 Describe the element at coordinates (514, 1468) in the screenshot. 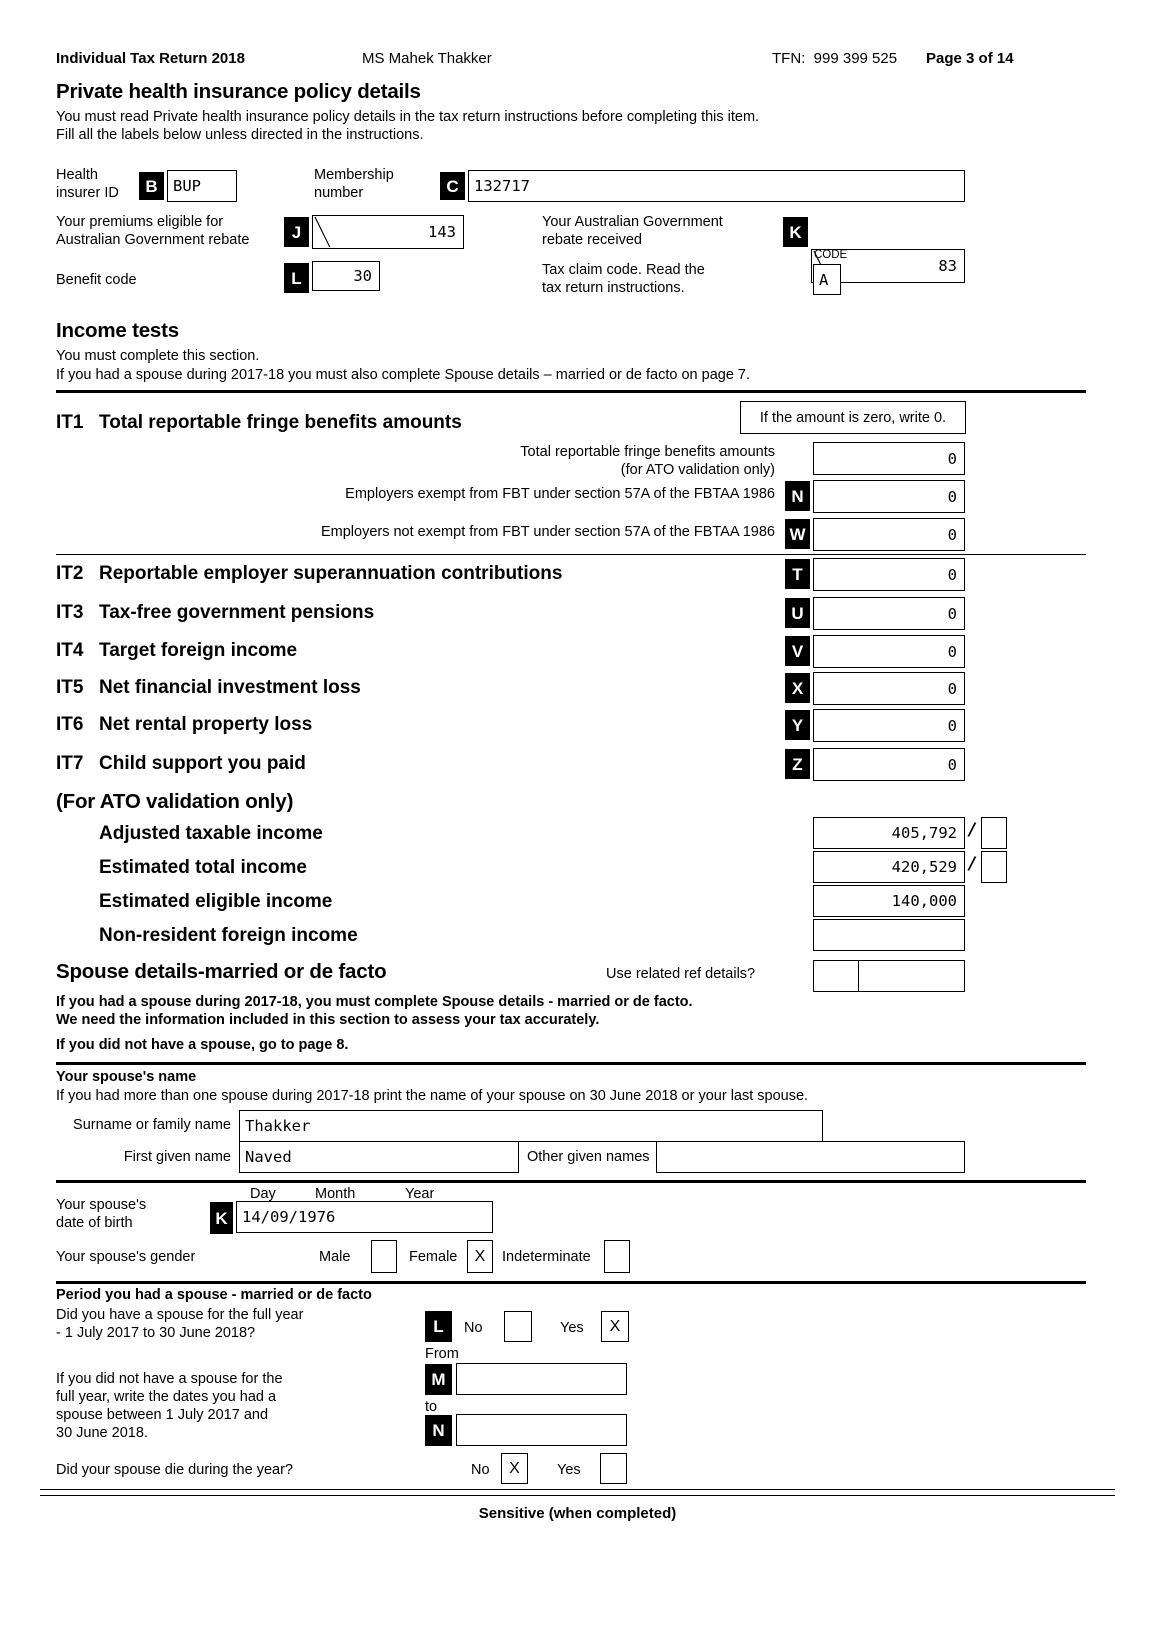

I see `spouse-death-no-checkbox: X` at that location.